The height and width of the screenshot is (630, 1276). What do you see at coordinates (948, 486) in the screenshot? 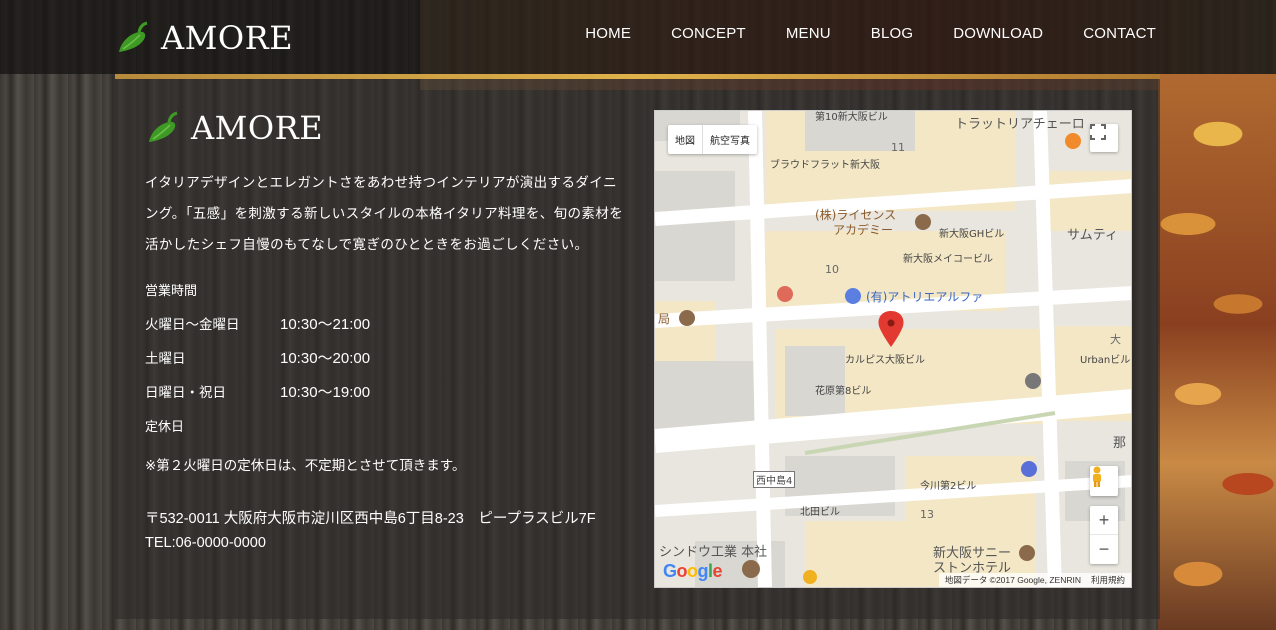
I see `map-label: 今川第2ビル` at bounding box center [948, 486].